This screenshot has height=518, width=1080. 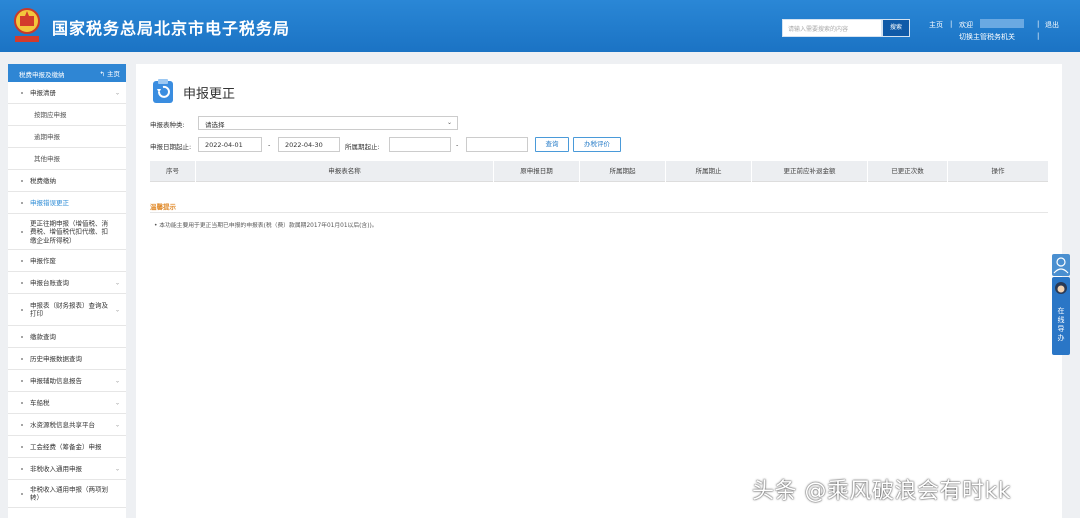 I want to click on period-to-input, so click(x=497, y=144).